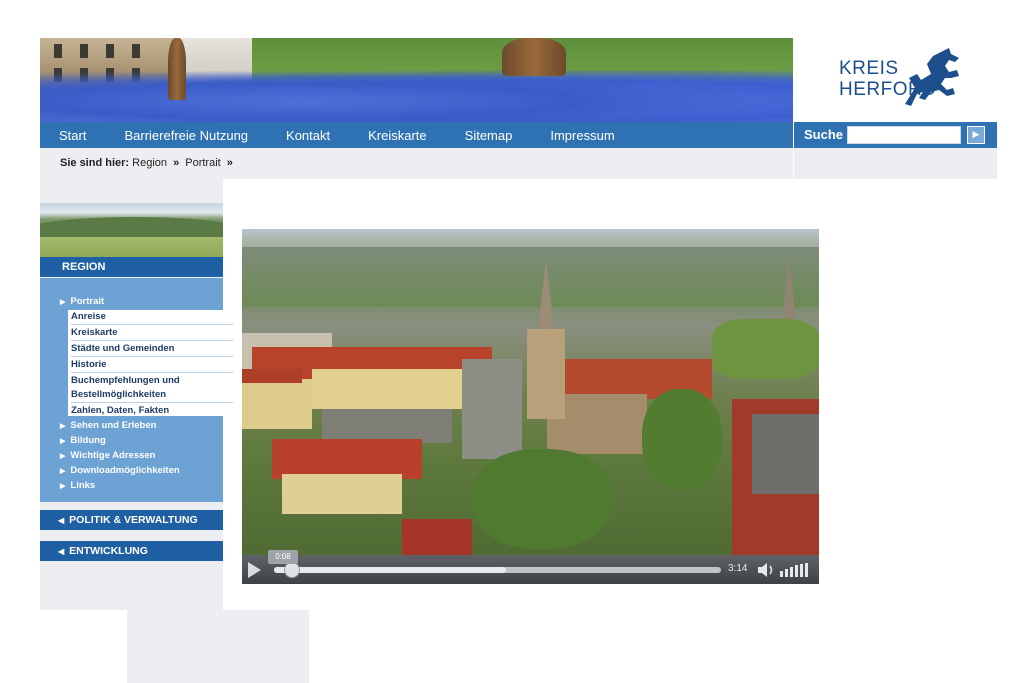 The height and width of the screenshot is (683, 1024). What do you see at coordinates (416, 163) in the screenshot?
I see `breadcrumb: Sie sind hier: Region » Portrait »` at bounding box center [416, 163].